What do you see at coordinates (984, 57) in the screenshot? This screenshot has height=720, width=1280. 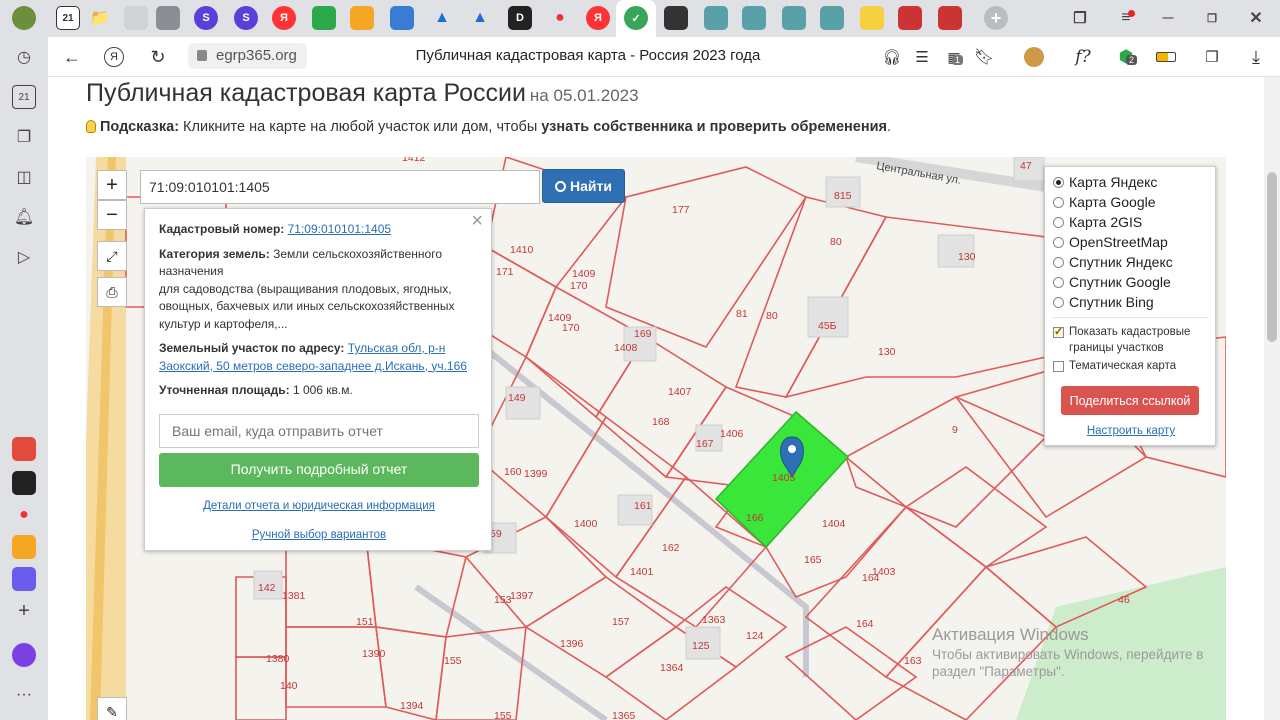 I see `bookmark-icon: 🔖︎` at bounding box center [984, 57].